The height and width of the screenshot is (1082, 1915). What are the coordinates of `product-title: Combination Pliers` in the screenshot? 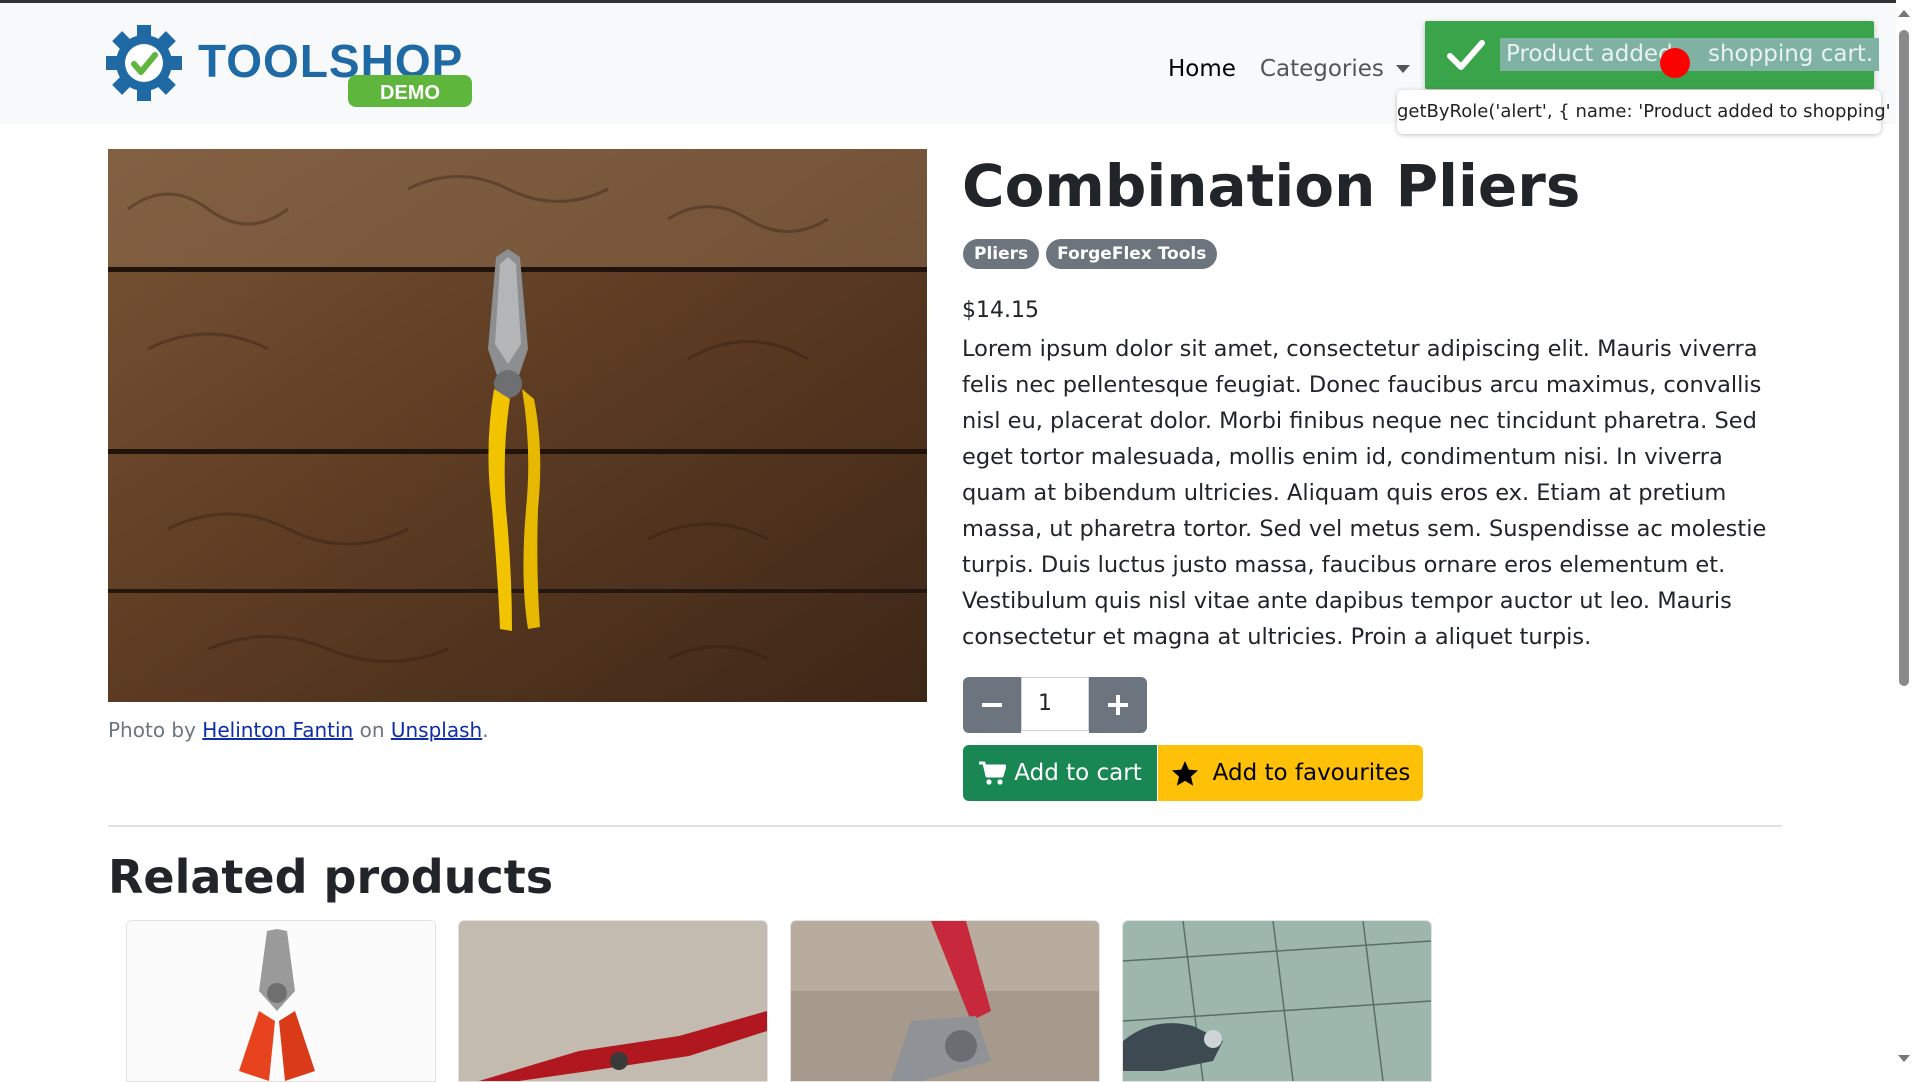 It's located at (1271, 186).